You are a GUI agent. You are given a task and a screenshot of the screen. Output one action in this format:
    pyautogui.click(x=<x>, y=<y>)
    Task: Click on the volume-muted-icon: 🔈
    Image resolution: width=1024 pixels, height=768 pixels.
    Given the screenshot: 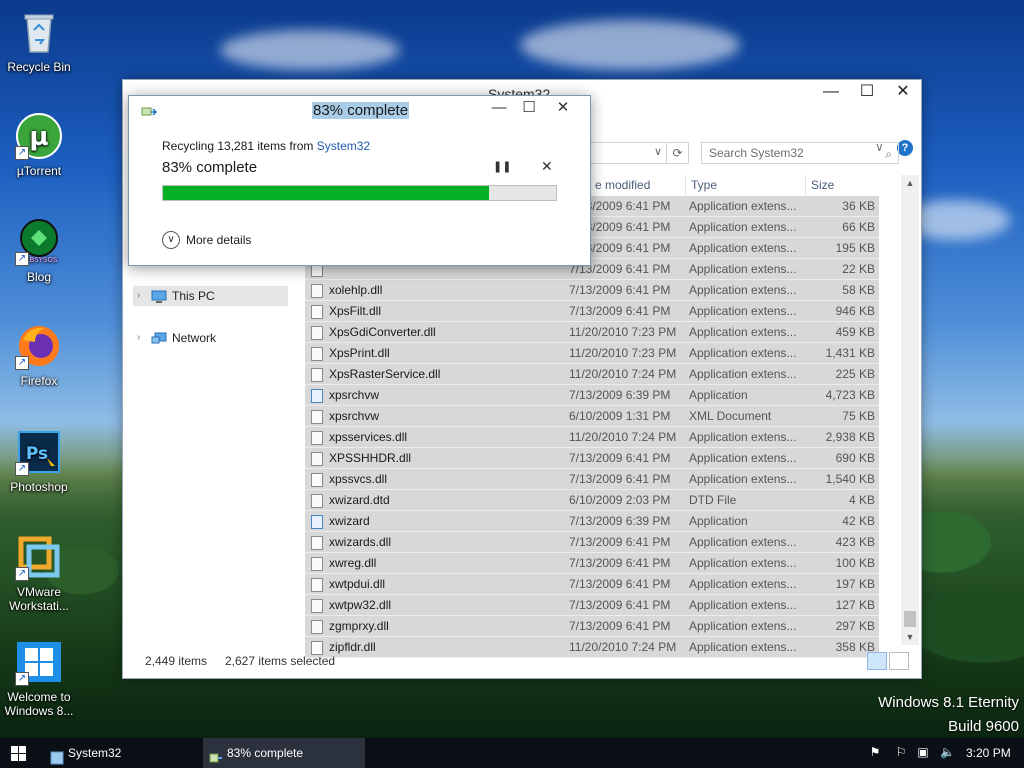 What is the action you would take?
    pyautogui.click(x=947, y=752)
    